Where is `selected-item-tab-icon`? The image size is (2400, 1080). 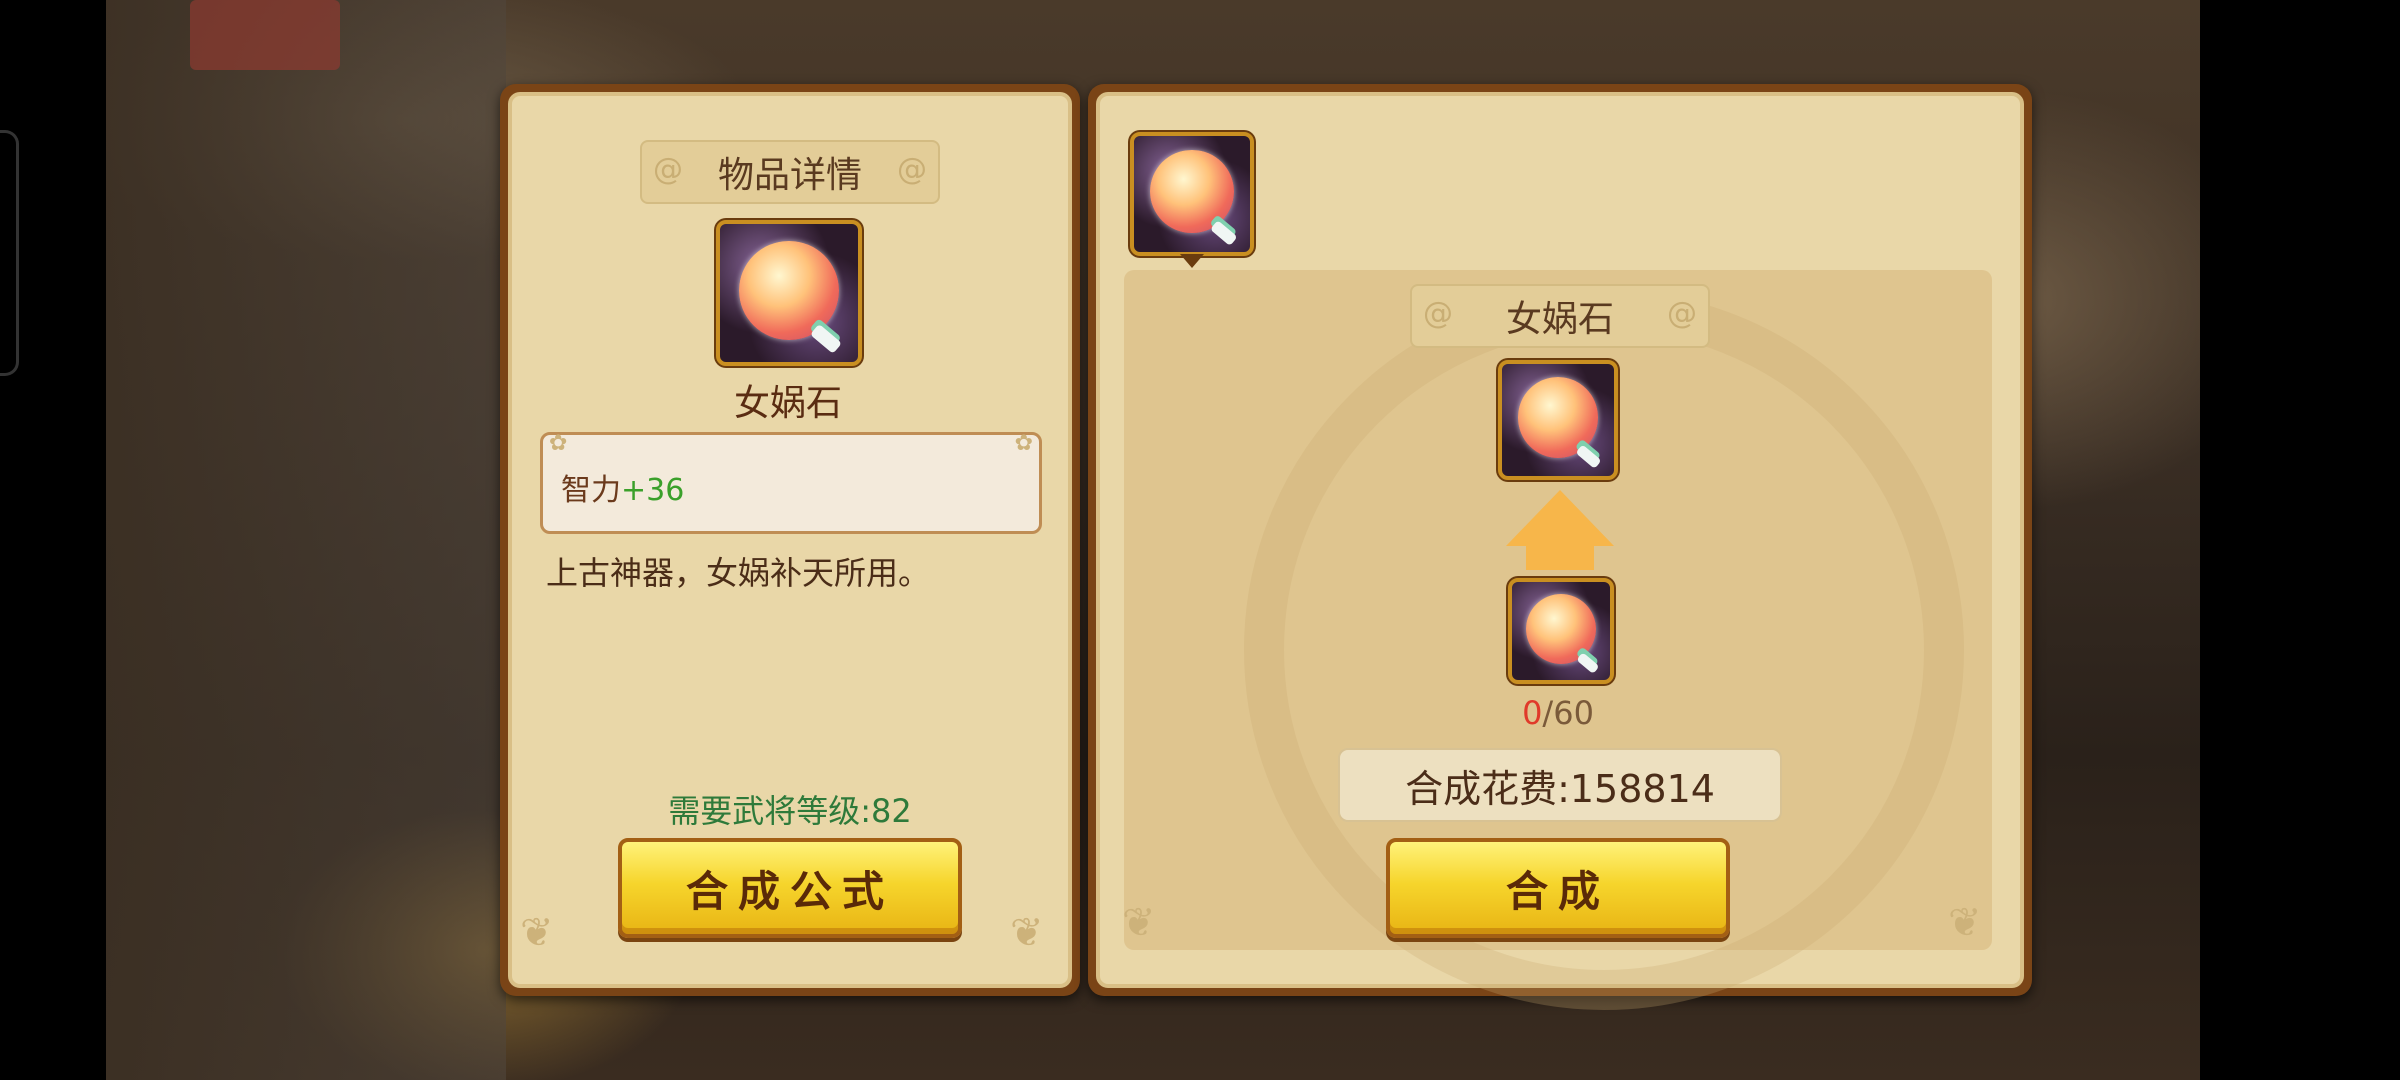
selected-item-tab-icon is located at coordinates (1192, 194).